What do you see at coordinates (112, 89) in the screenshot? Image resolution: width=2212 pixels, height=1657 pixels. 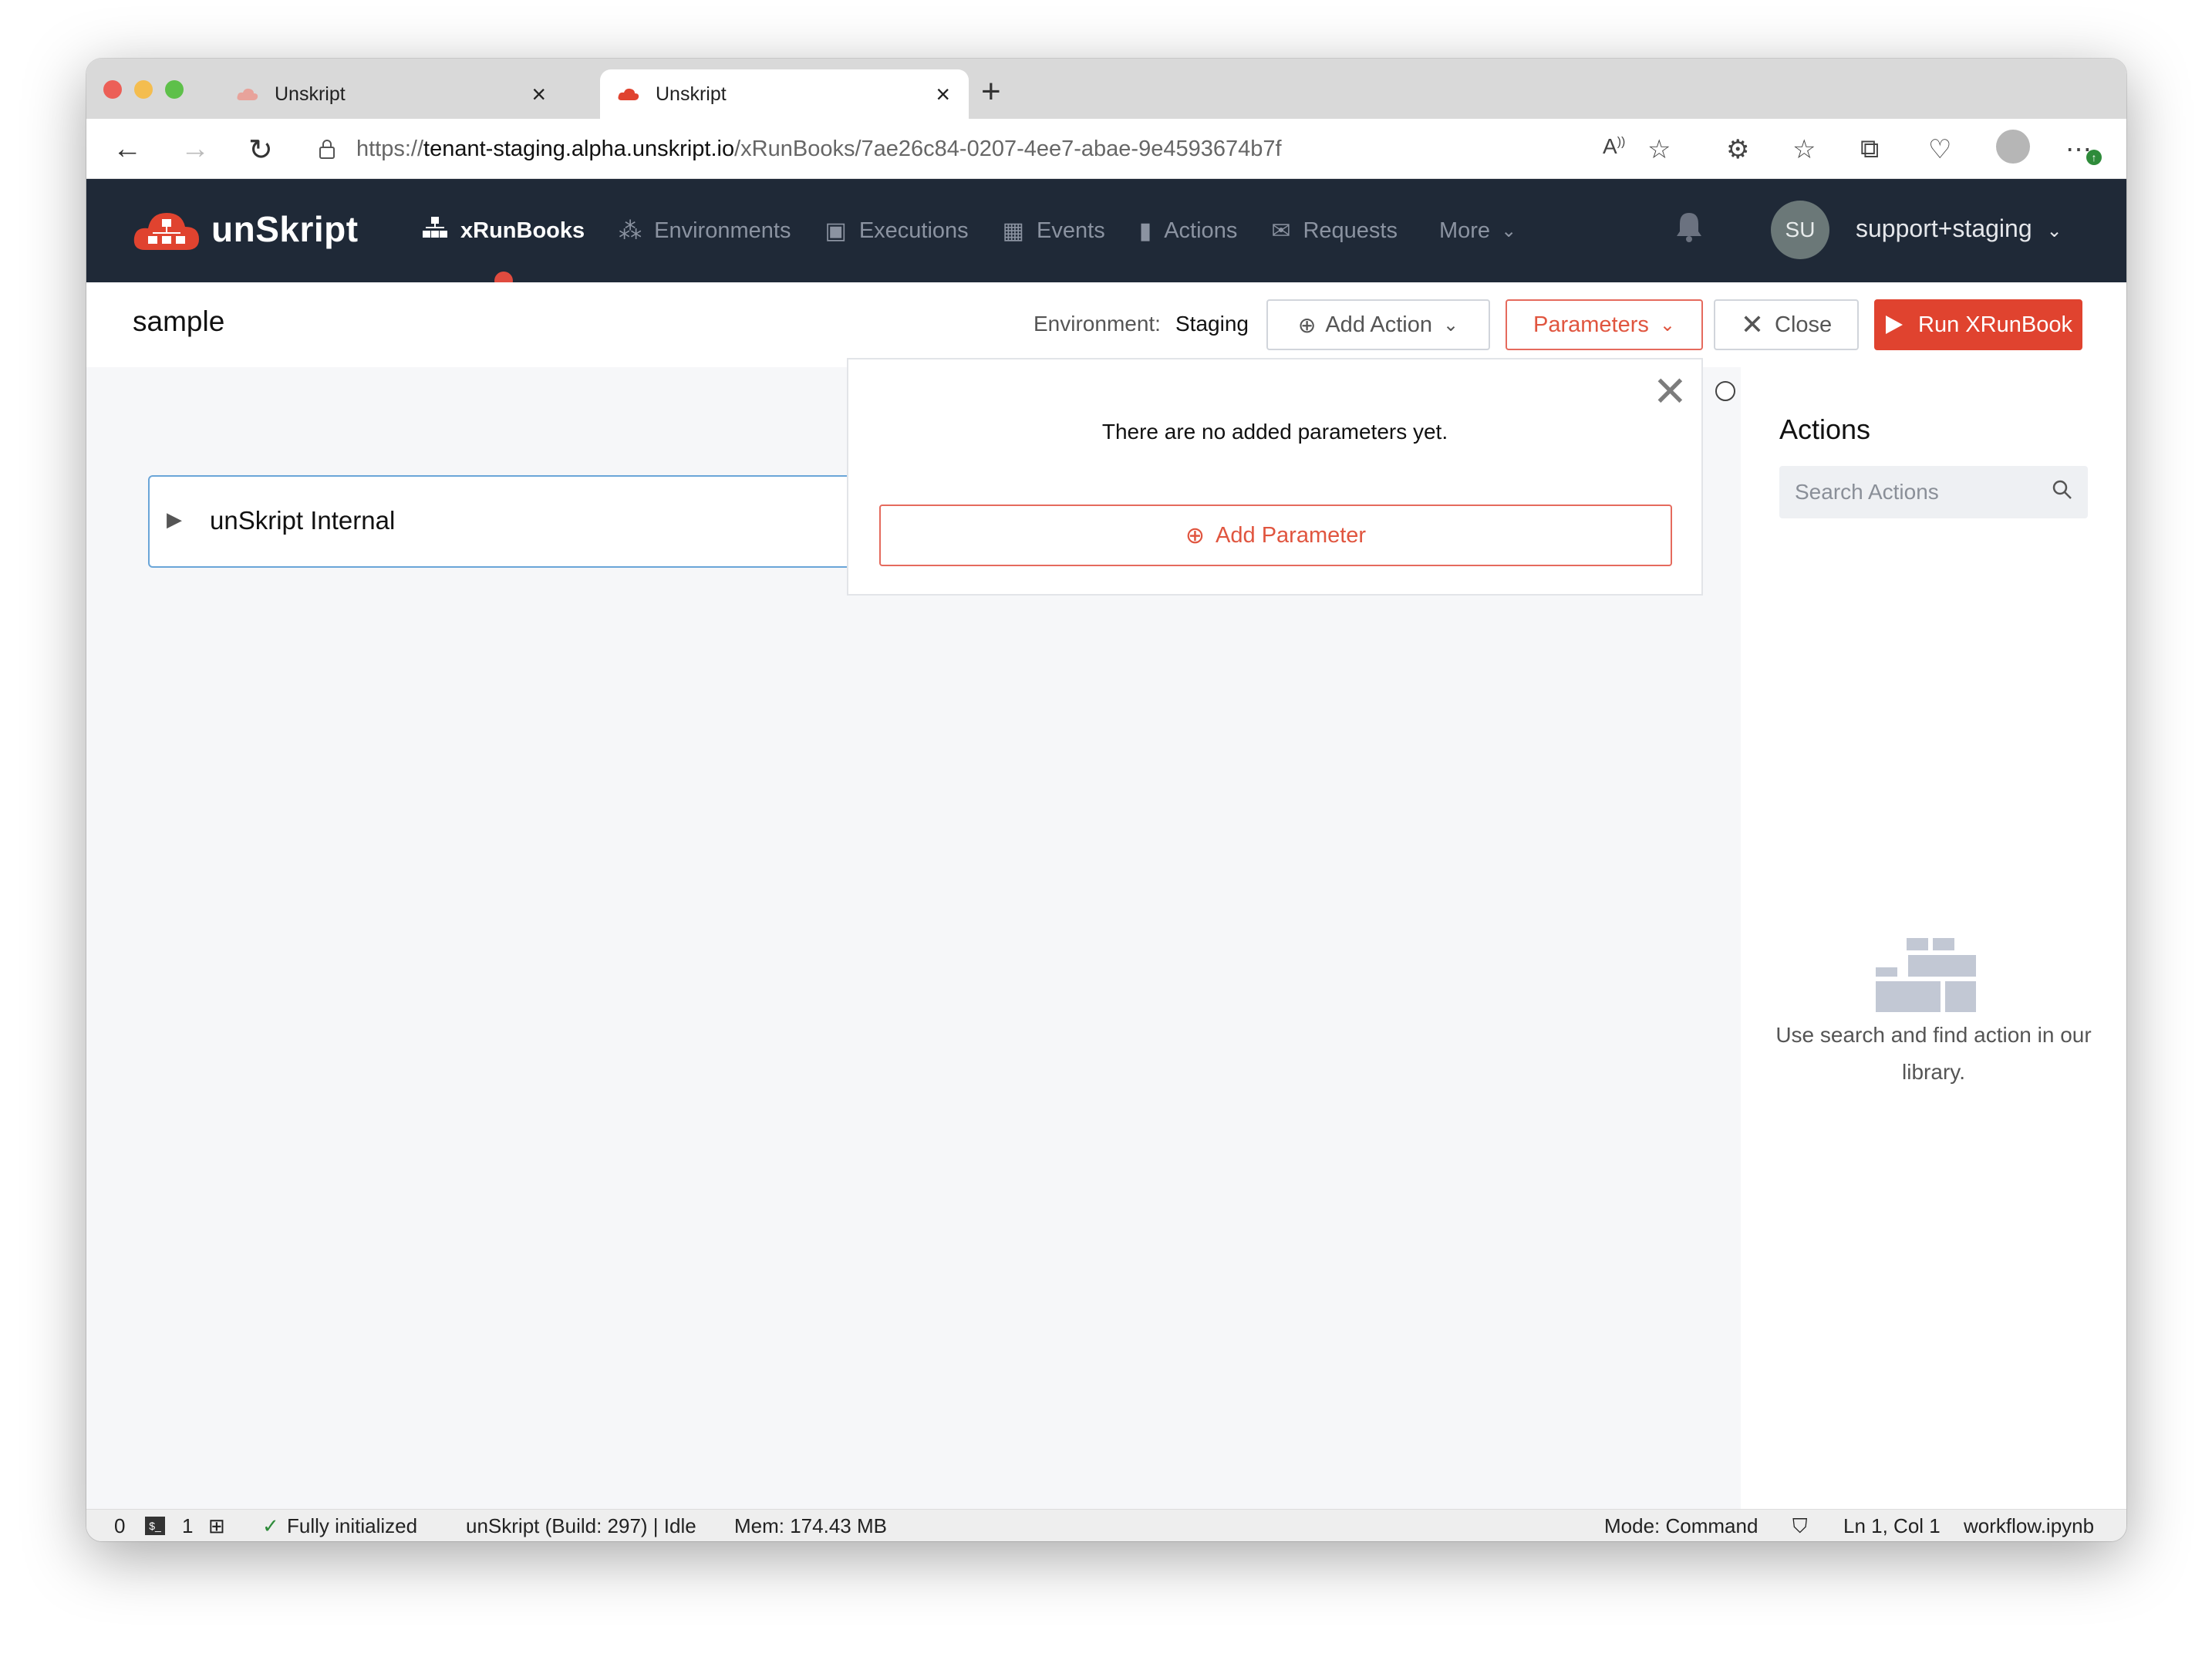 I see `close-window-button` at bounding box center [112, 89].